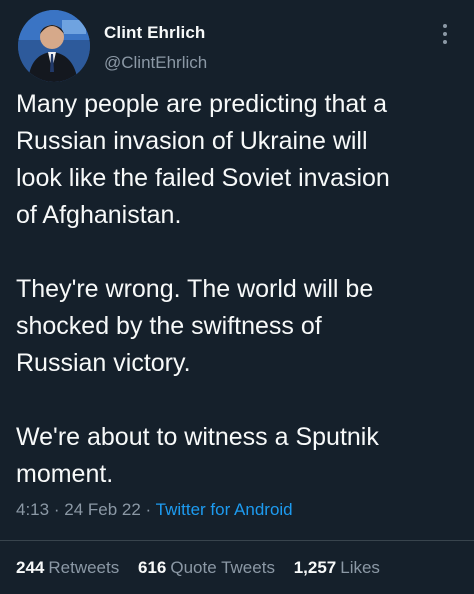 The height and width of the screenshot is (594, 474). Describe the element at coordinates (84, 567) in the screenshot. I see `retweets-label: Retweets` at that location.